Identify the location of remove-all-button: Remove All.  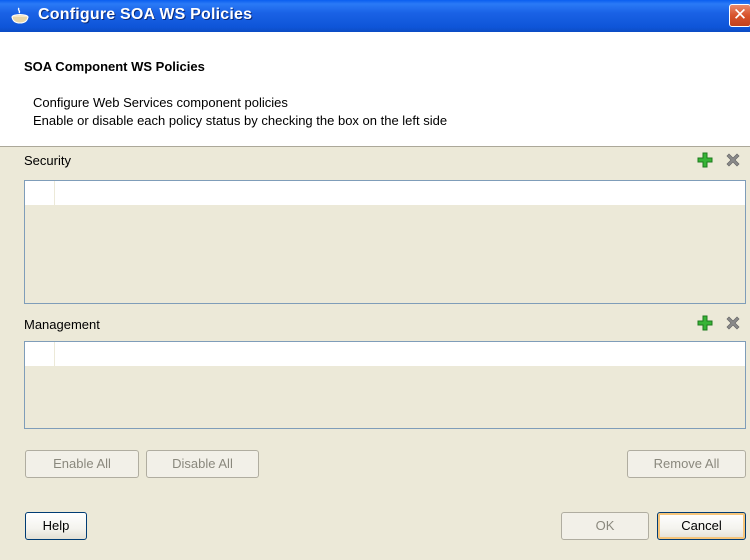
(686, 464).